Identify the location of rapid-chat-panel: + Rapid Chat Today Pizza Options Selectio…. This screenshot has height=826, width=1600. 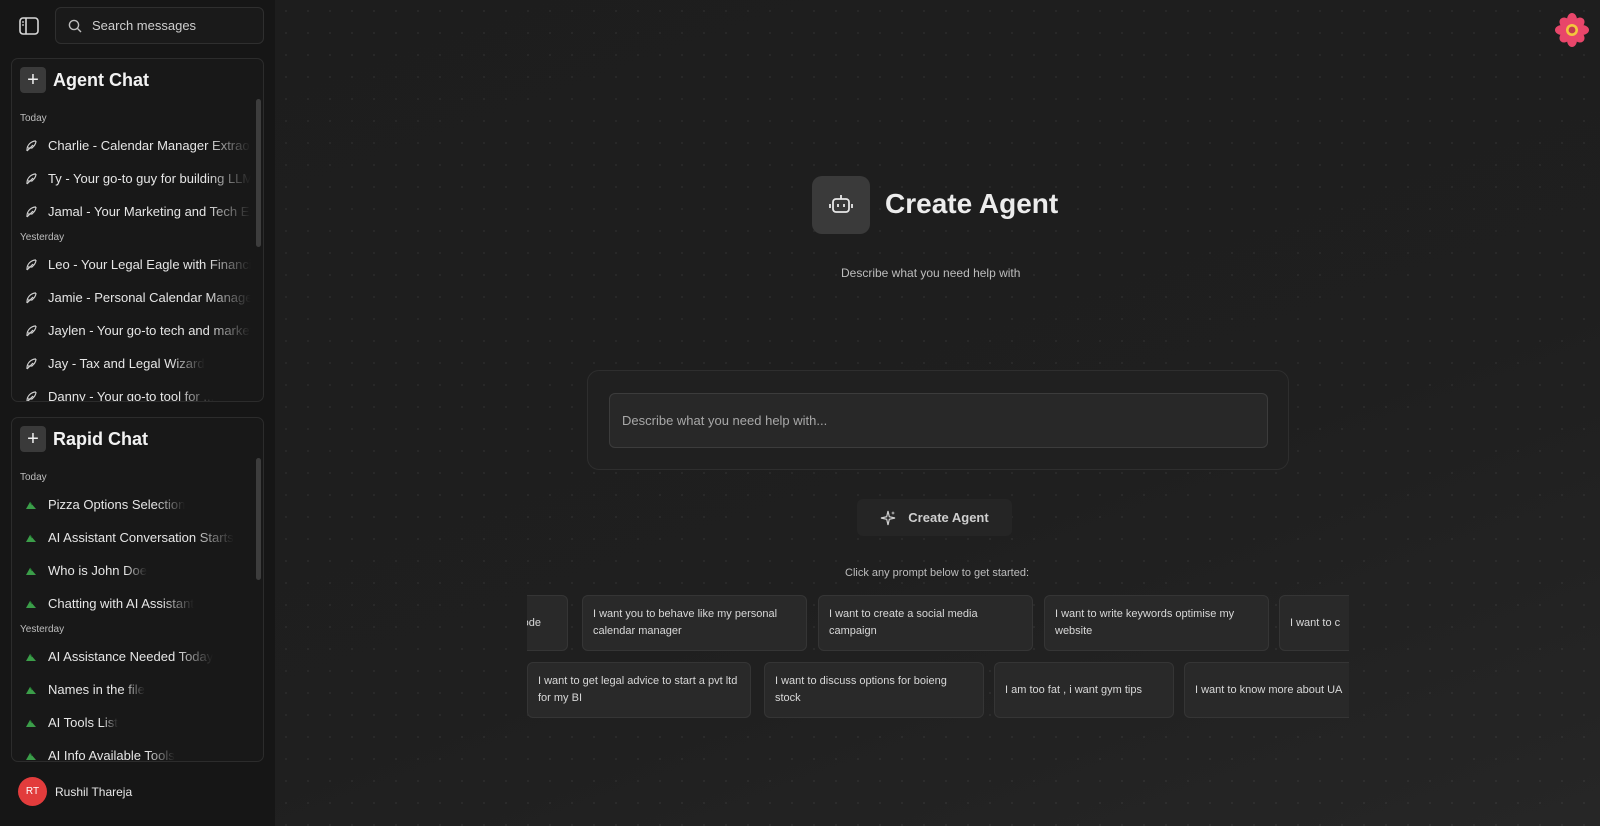
(137, 589).